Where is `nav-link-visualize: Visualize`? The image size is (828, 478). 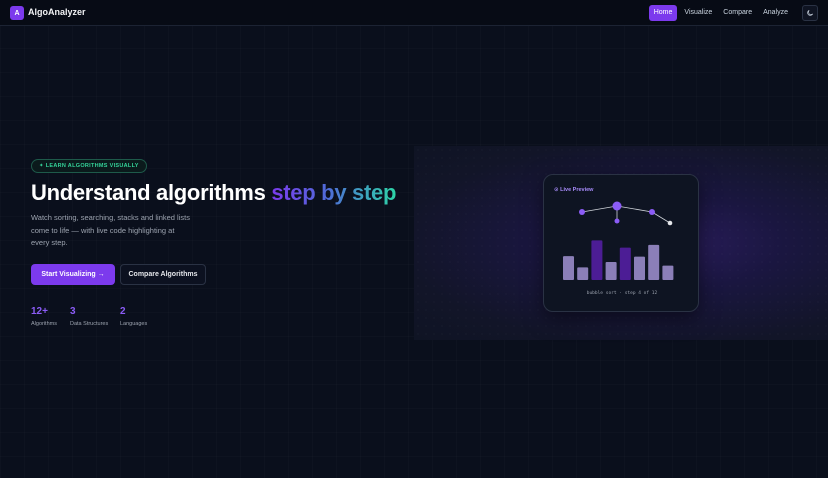 nav-link-visualize: Visualize is located at coordinates (698, 13).